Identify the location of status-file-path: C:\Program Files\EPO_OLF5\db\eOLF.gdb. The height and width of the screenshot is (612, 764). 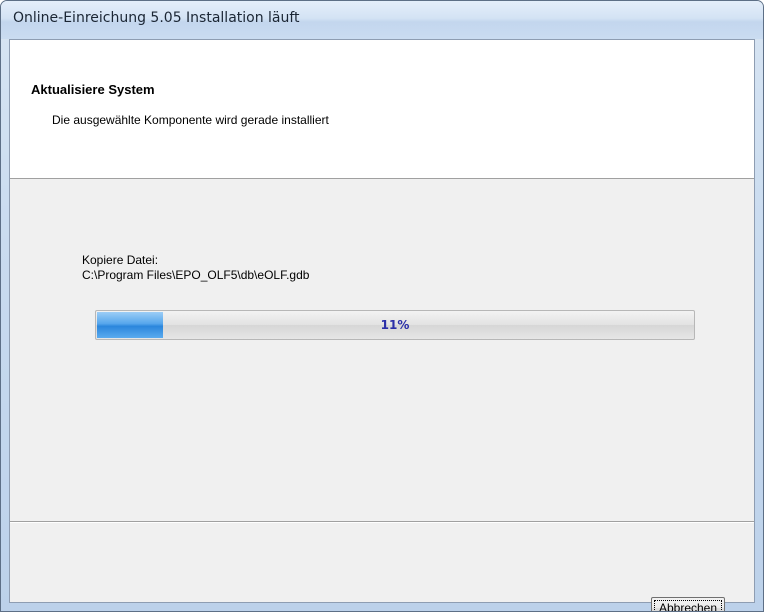
(196, 275).